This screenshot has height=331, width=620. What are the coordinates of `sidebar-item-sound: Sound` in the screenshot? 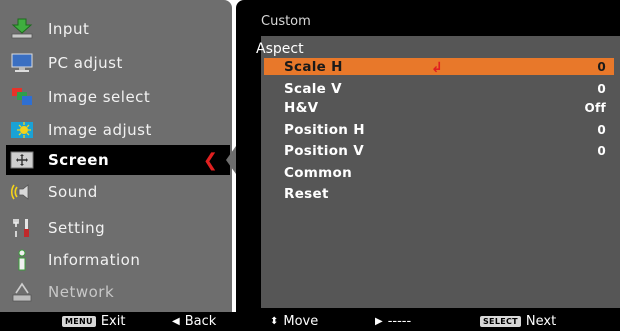 It's located at (117, 192).